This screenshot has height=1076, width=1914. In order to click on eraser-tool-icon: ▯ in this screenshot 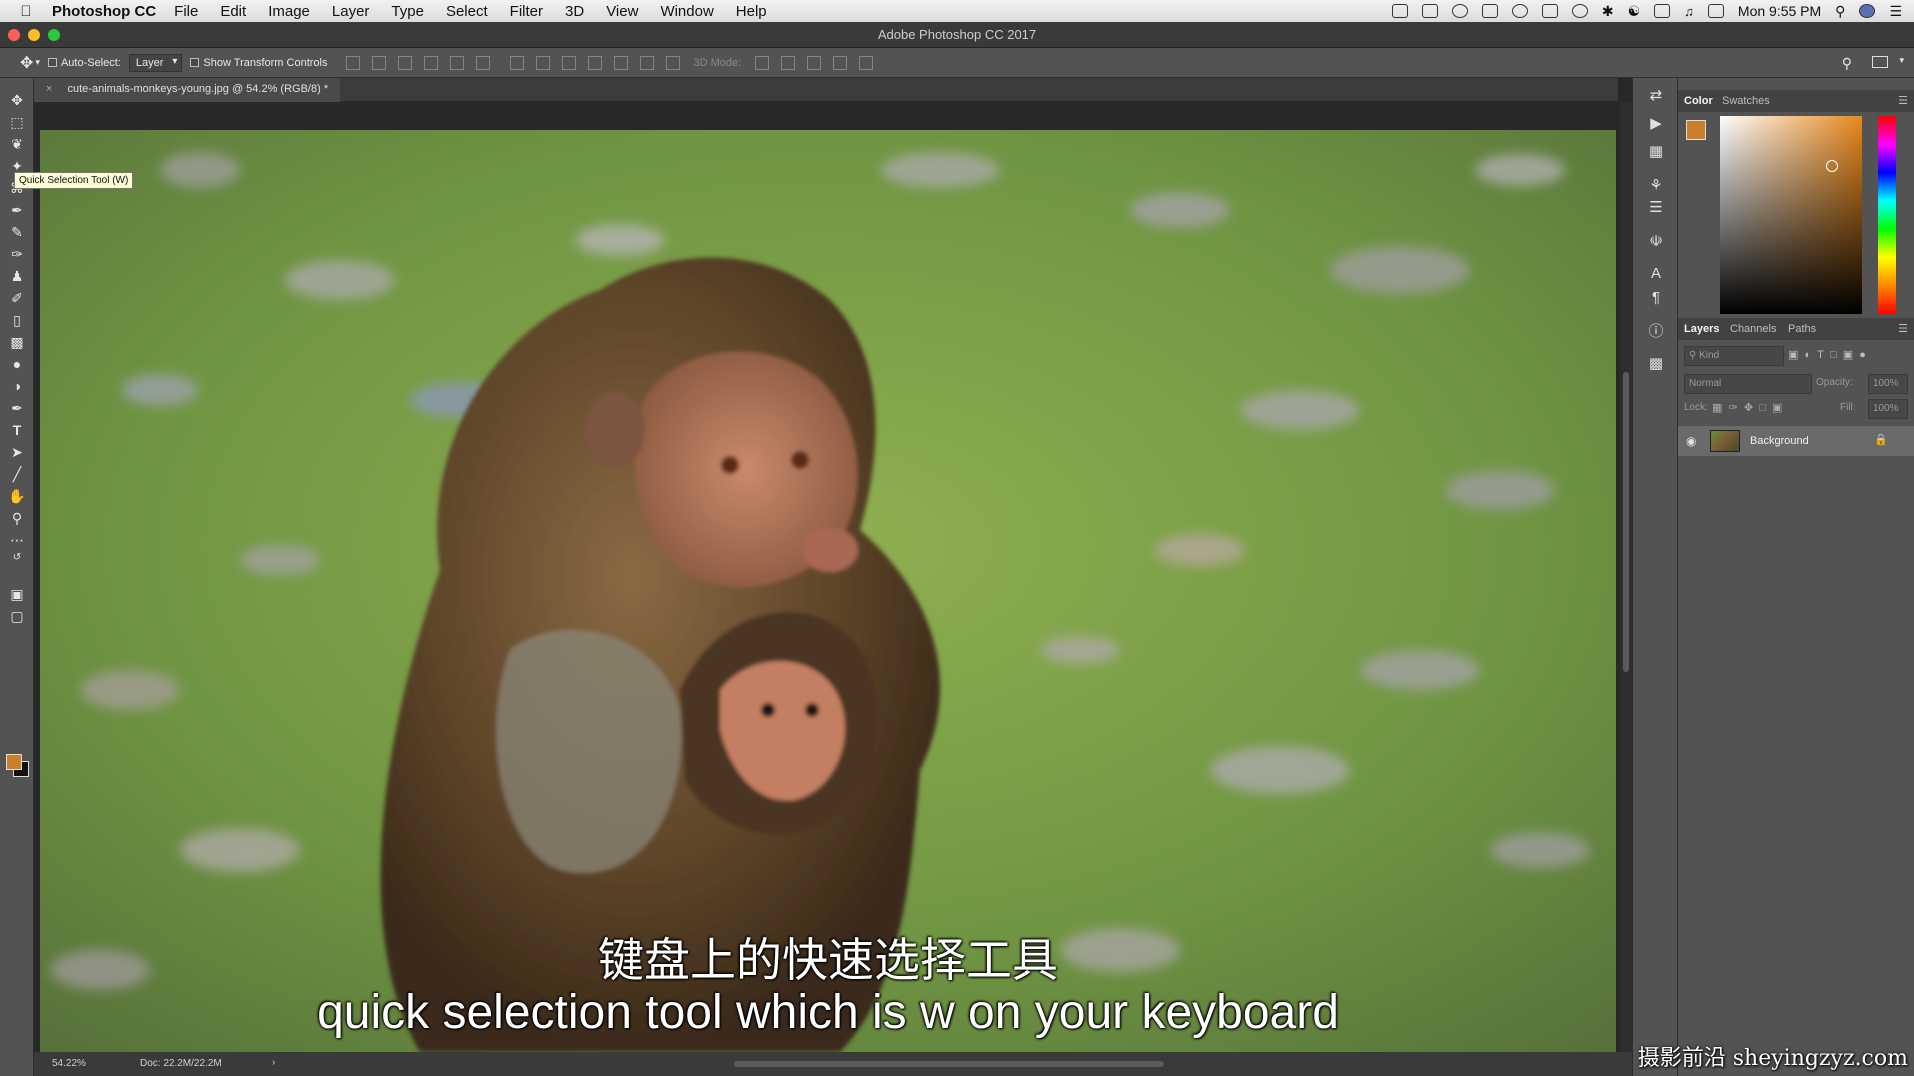, I will do `click(17, 320)`.